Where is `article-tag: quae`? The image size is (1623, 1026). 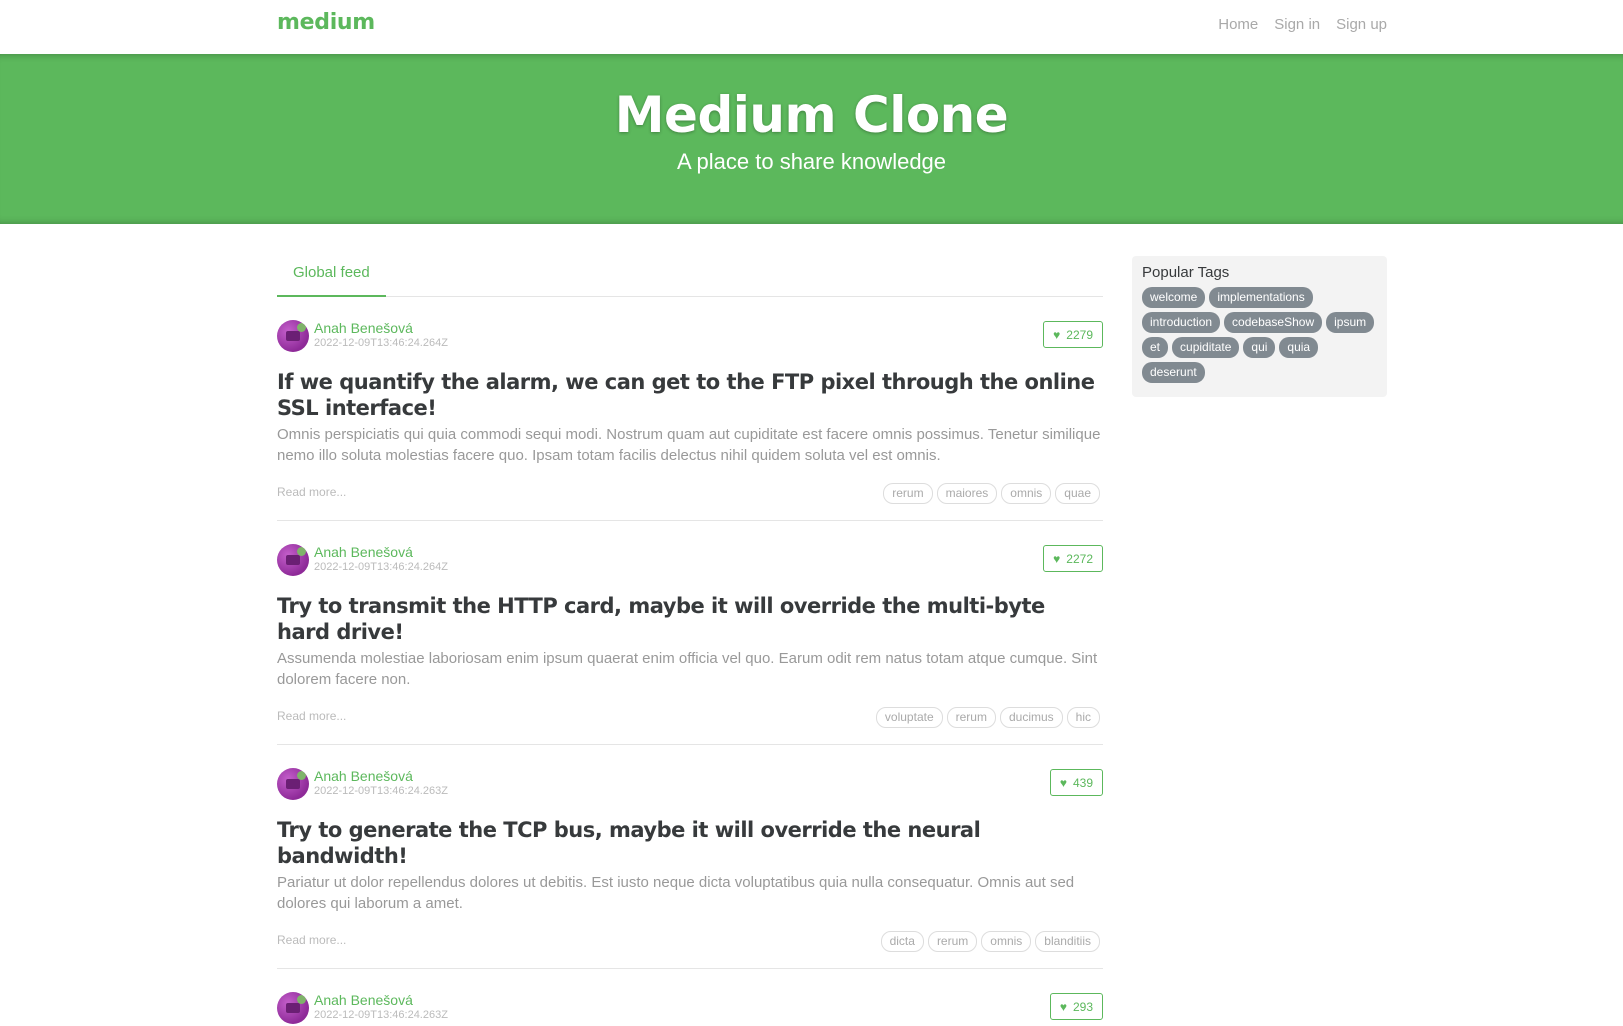
article-tag: quae is located at coordinates (1077, 493).